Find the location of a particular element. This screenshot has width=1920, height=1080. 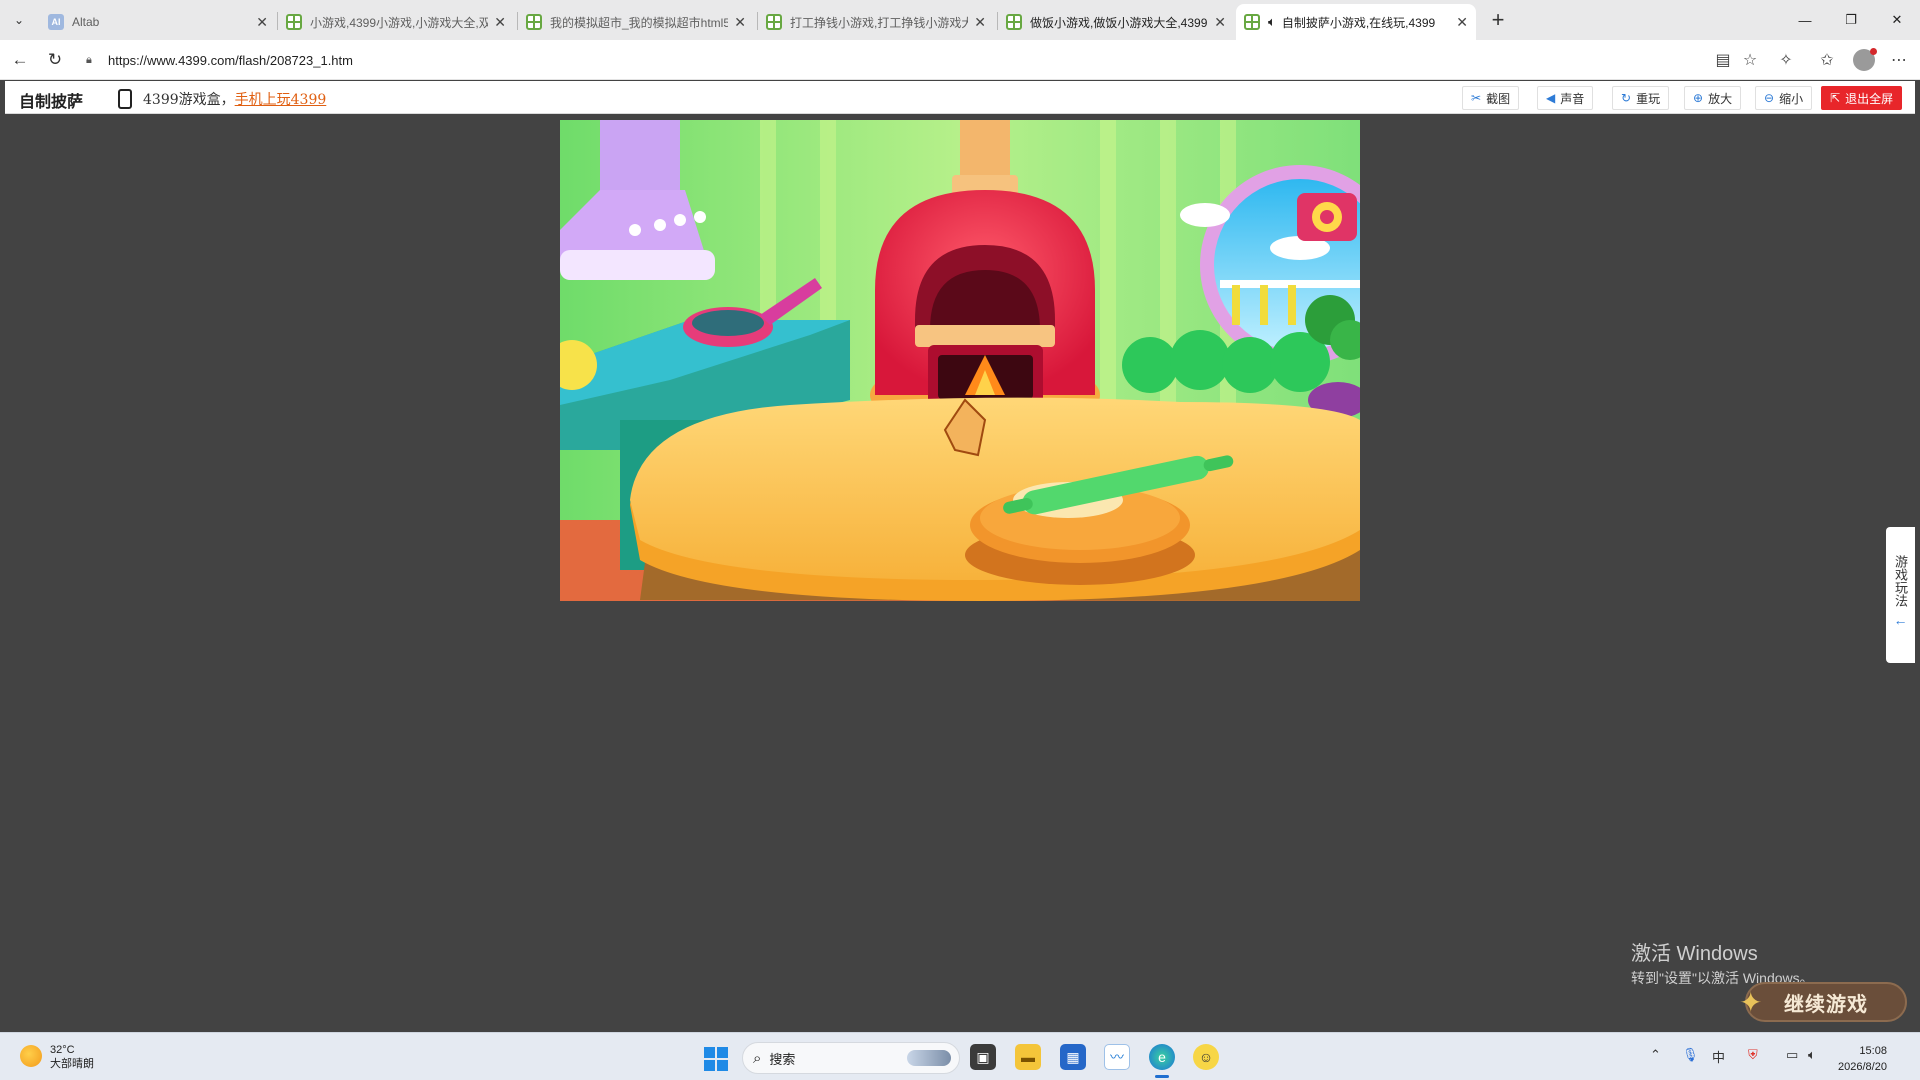

favorites-button: ✩ is located at coordinates (1827, 60).